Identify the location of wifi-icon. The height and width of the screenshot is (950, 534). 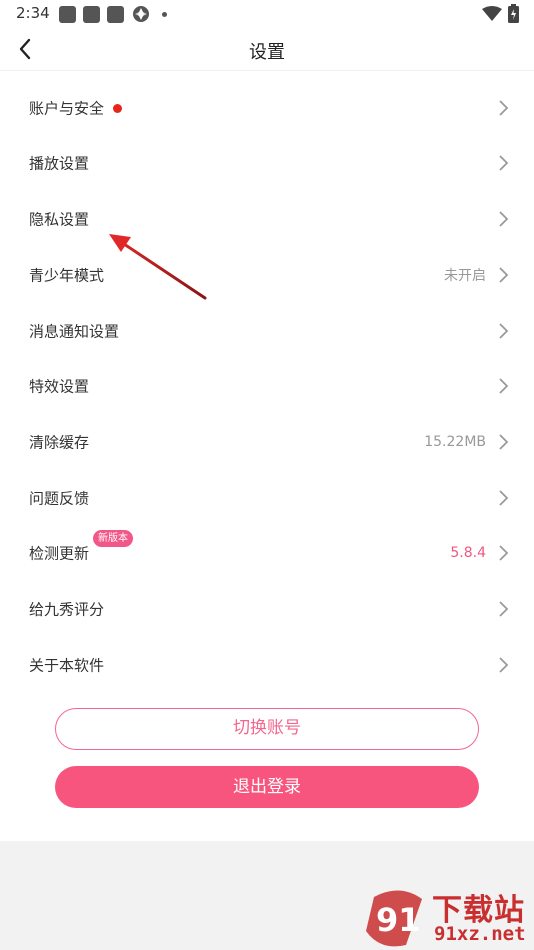
(492, 13).